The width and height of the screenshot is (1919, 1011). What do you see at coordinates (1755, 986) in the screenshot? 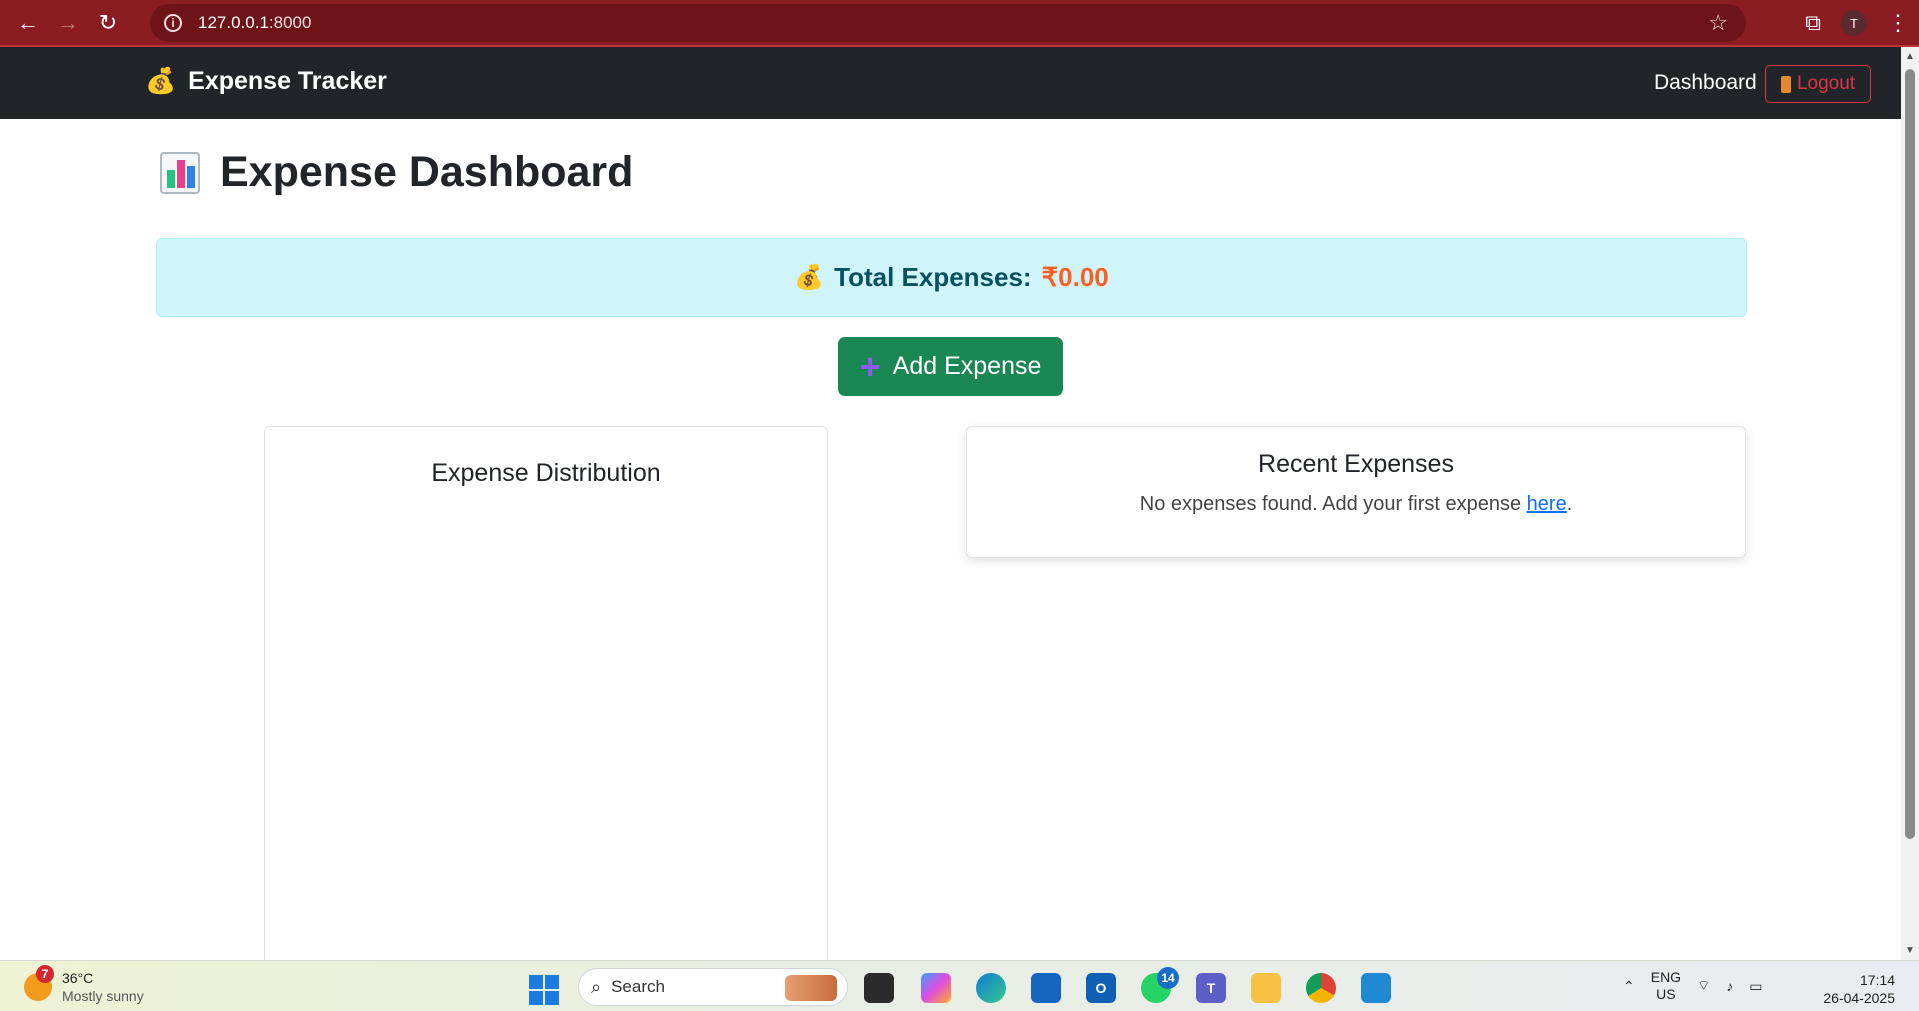
I see `battery-icon: ▭` at bounding box center [1755, 986].